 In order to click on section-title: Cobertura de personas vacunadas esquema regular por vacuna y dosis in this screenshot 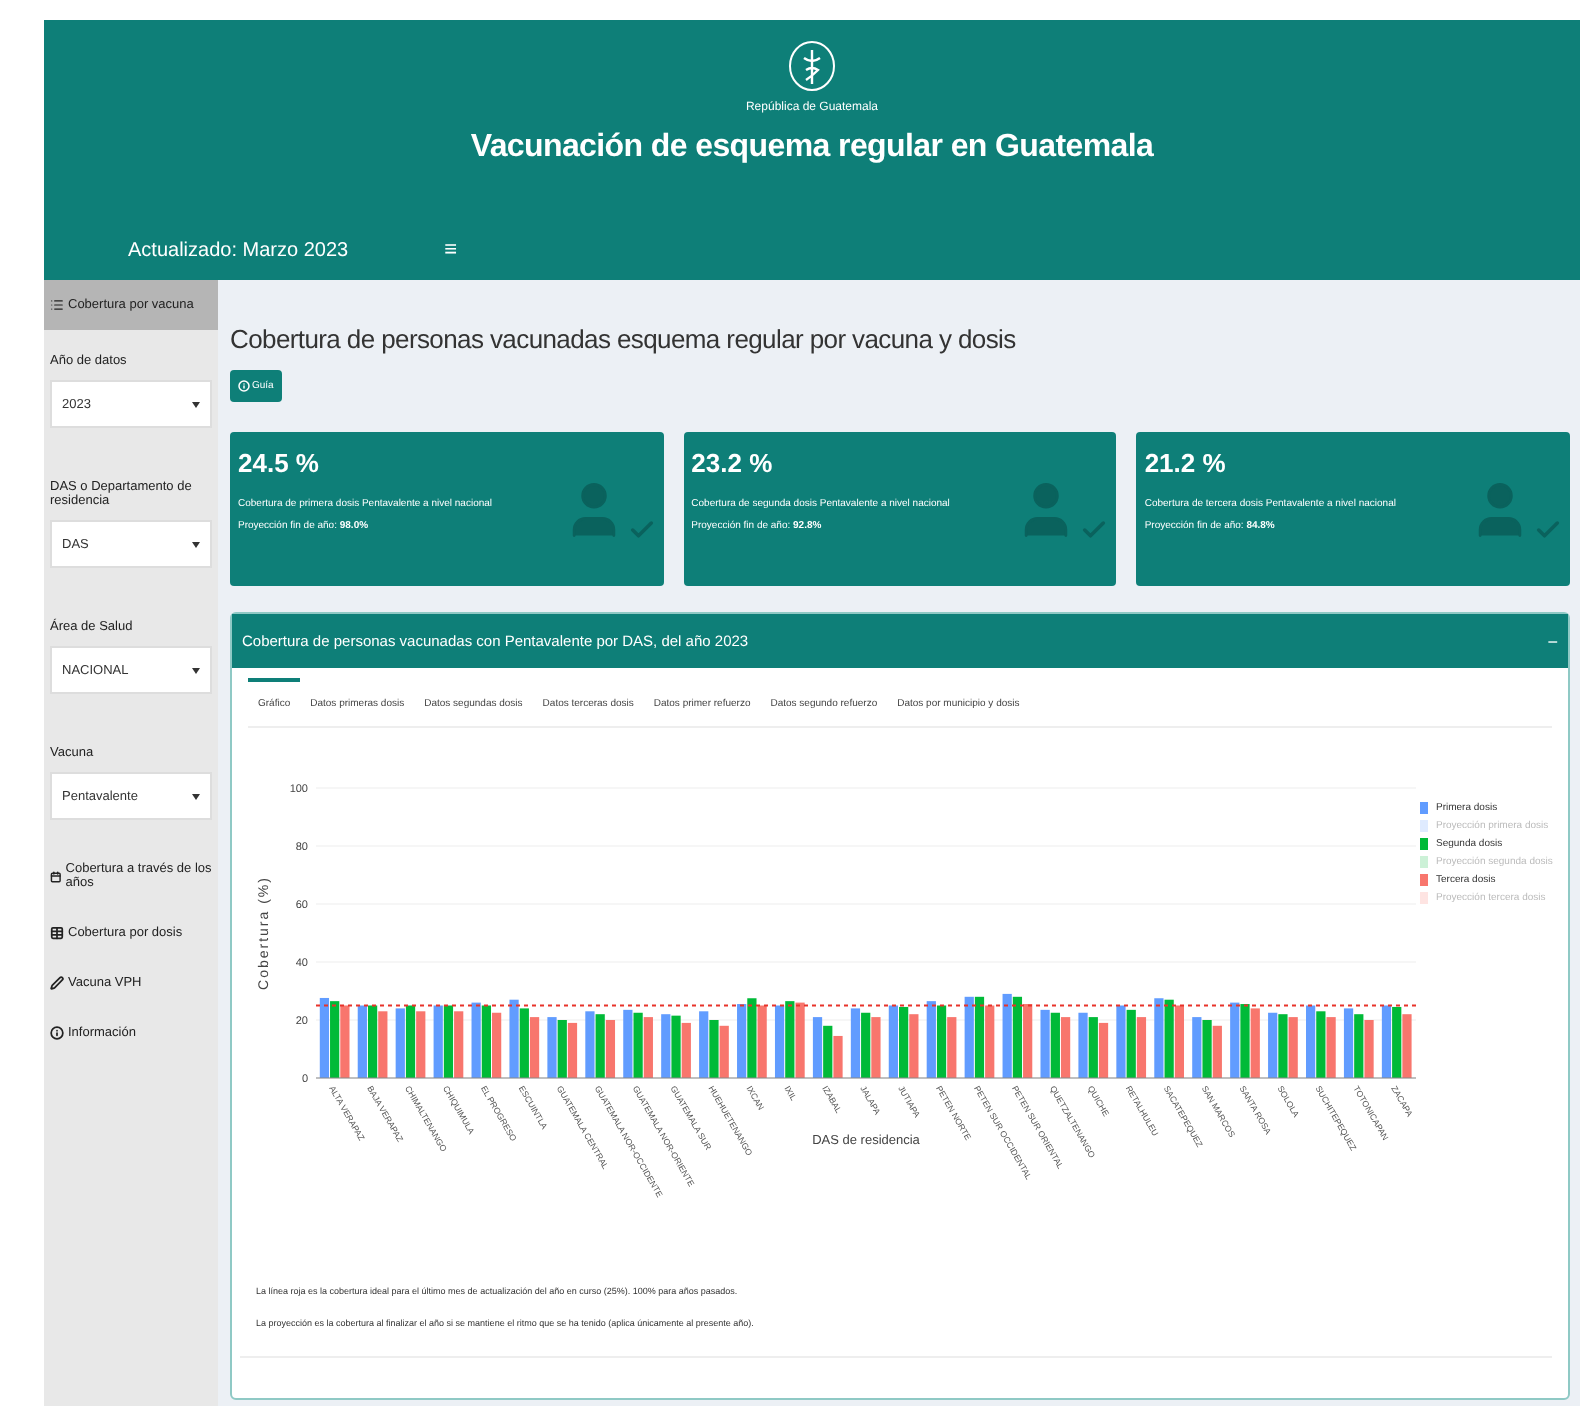, I will do `click(624, 339)`.